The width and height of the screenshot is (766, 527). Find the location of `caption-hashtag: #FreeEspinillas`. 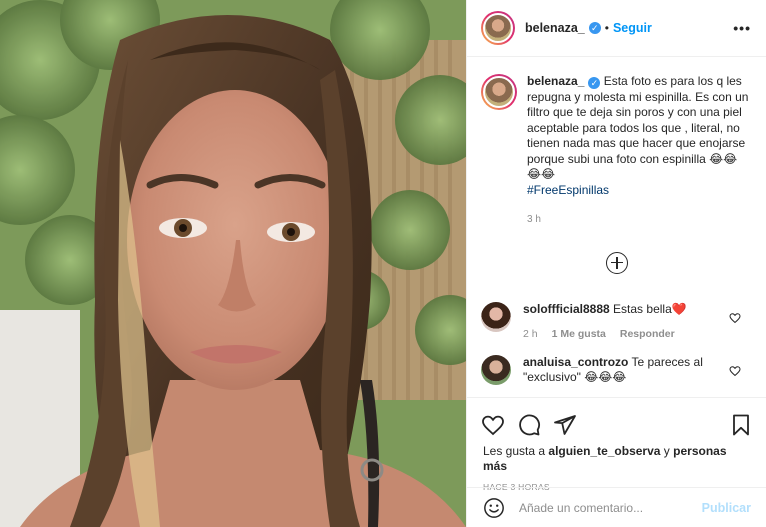

caption-hashtag: #FreeEspinillas is located at coordinates (639, 191).